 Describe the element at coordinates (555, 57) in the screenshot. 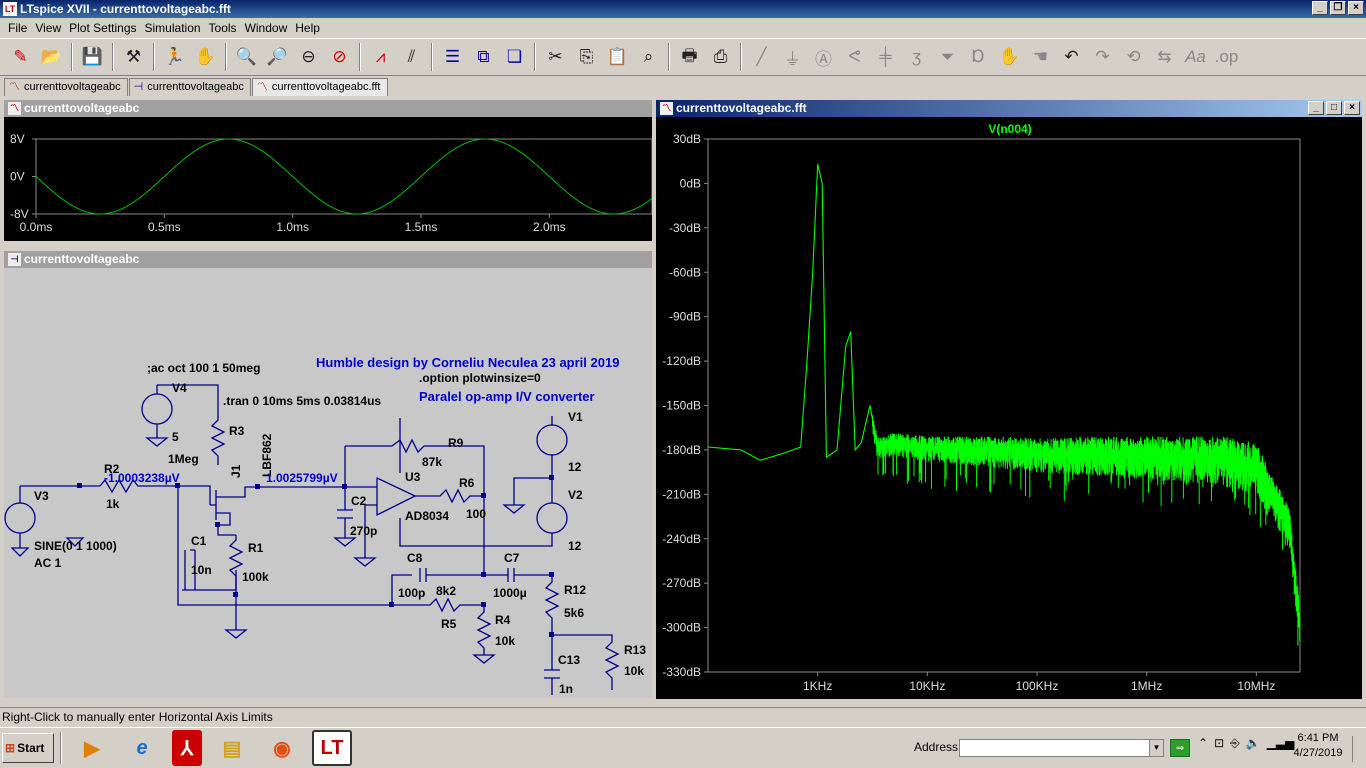

I see `cut-icon: ✂` at that location.